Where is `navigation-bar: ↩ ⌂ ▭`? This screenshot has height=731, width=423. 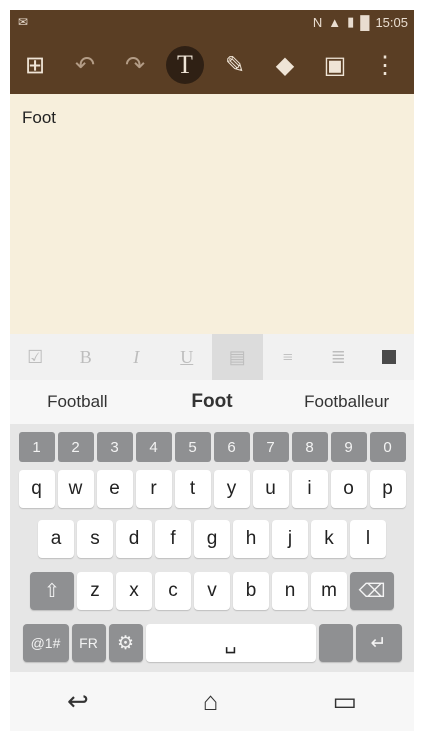 navigation-bar: ↩ ⌂ ▭ is located at coordinates (212, 701).